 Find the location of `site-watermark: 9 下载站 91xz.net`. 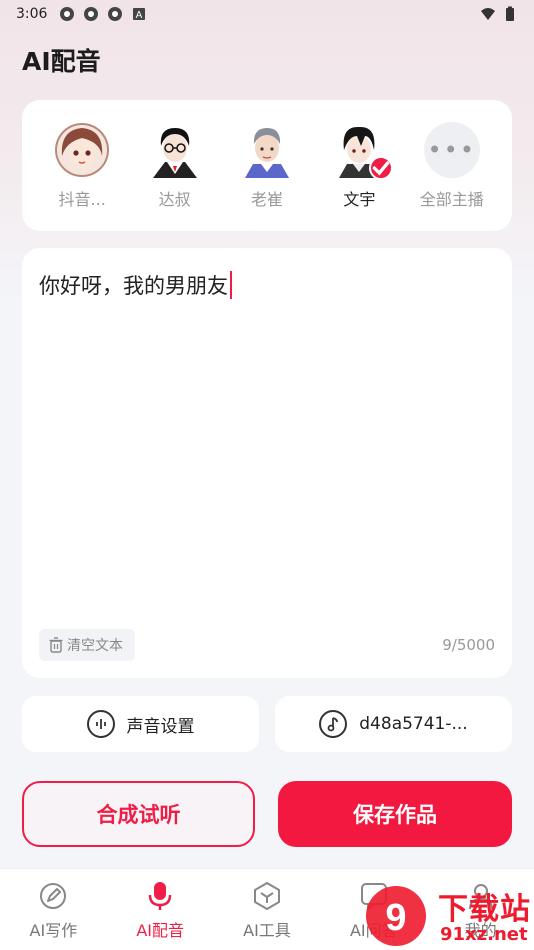

site-watermark: 9 下载站 91xz.net is located at coordinates (447, 916).